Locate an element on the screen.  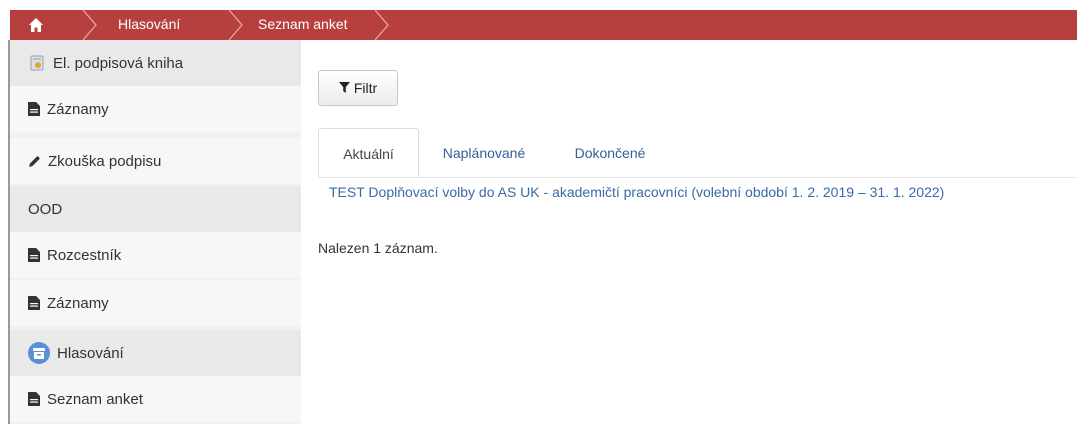
sidebar-item-label: Hlasování is located at coordinates (90, 353).